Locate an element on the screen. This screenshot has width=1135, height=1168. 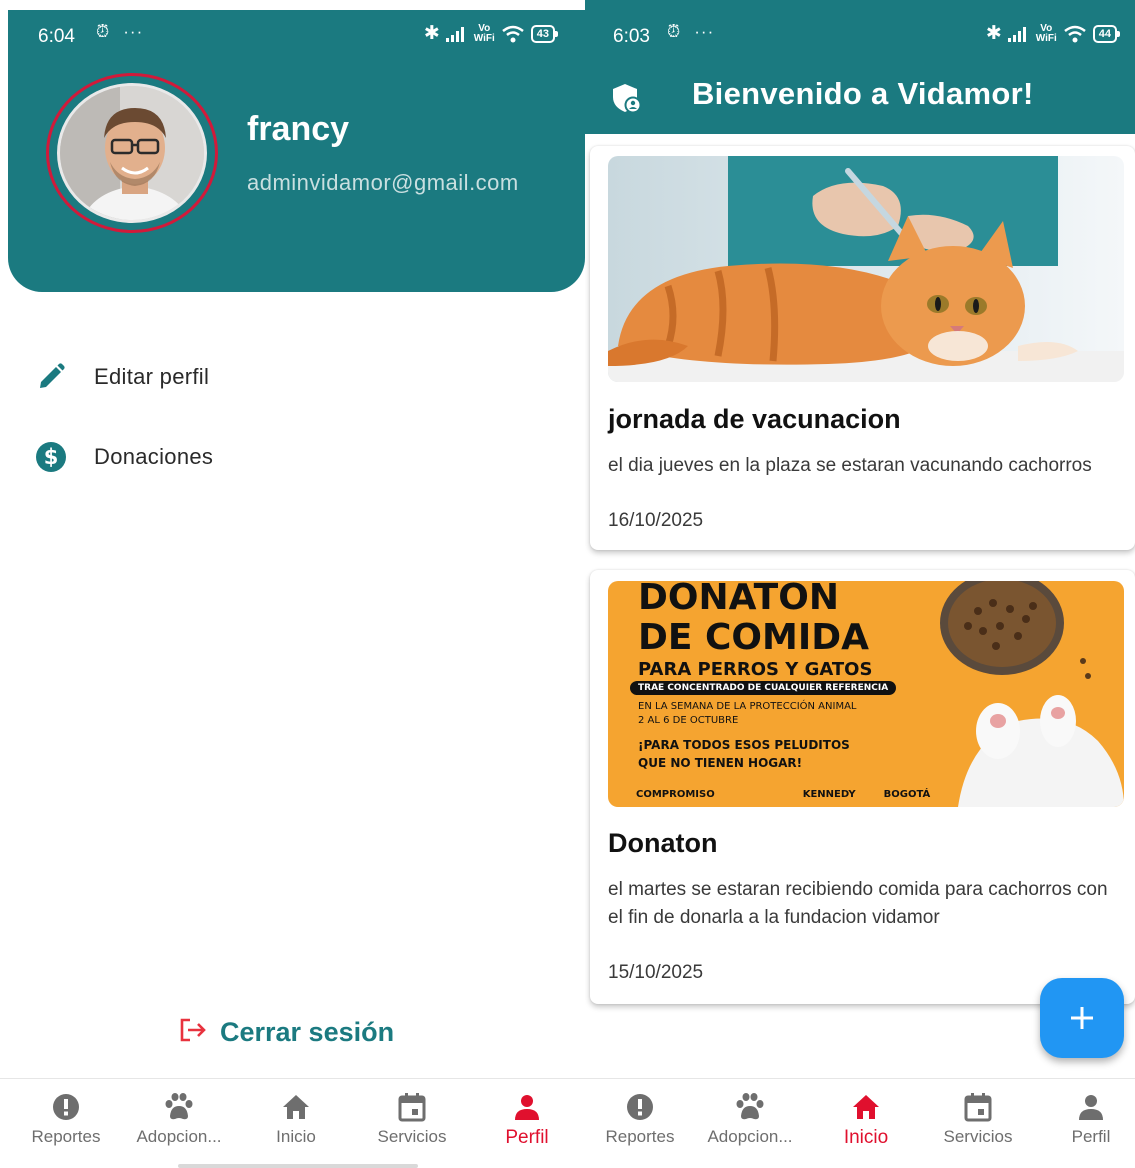
dollar-icon: $ is located at coordinates (51, 457).